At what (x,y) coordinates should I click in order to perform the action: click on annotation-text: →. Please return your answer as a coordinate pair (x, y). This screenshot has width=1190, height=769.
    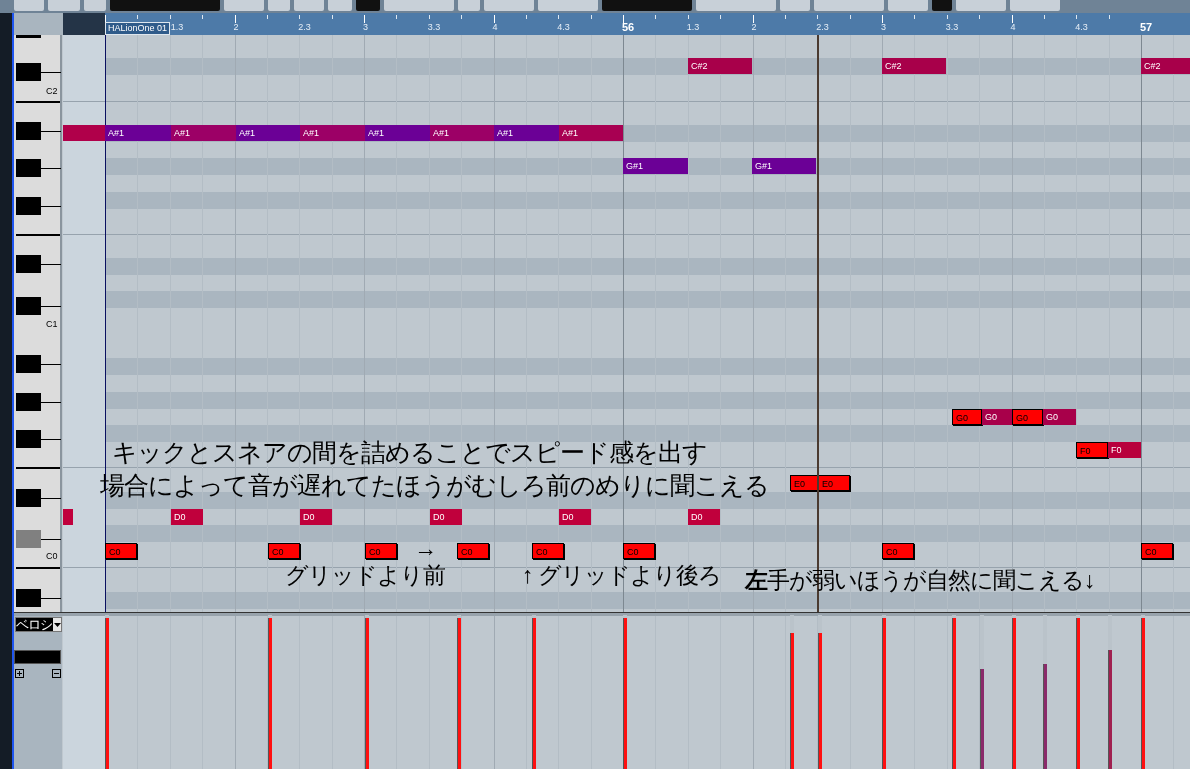
    Looking at the image, I should click on (425, 549).